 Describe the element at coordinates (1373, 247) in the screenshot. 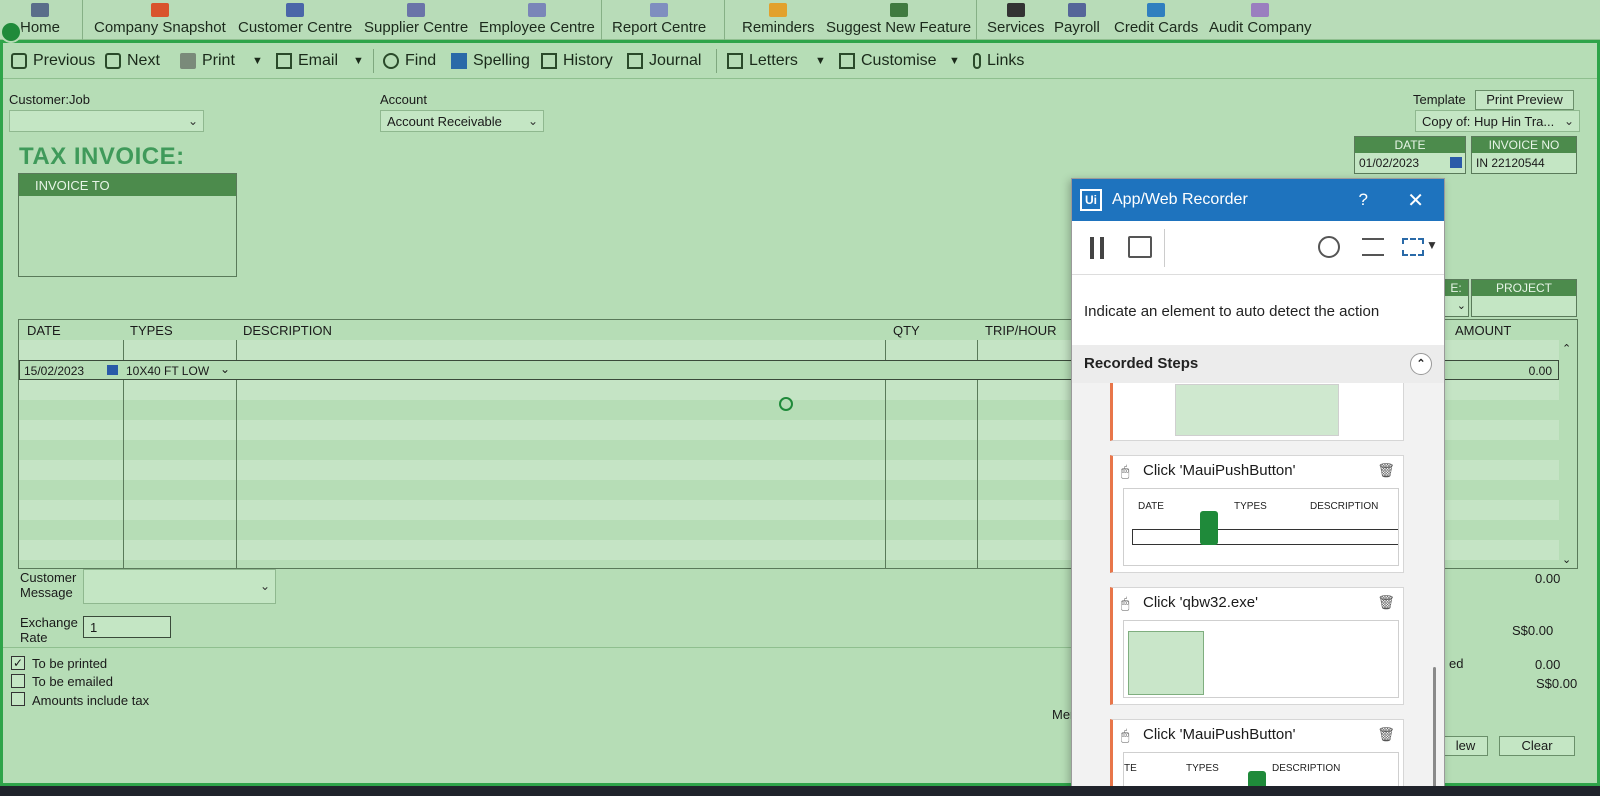

I see `checklist-icon` at that location.